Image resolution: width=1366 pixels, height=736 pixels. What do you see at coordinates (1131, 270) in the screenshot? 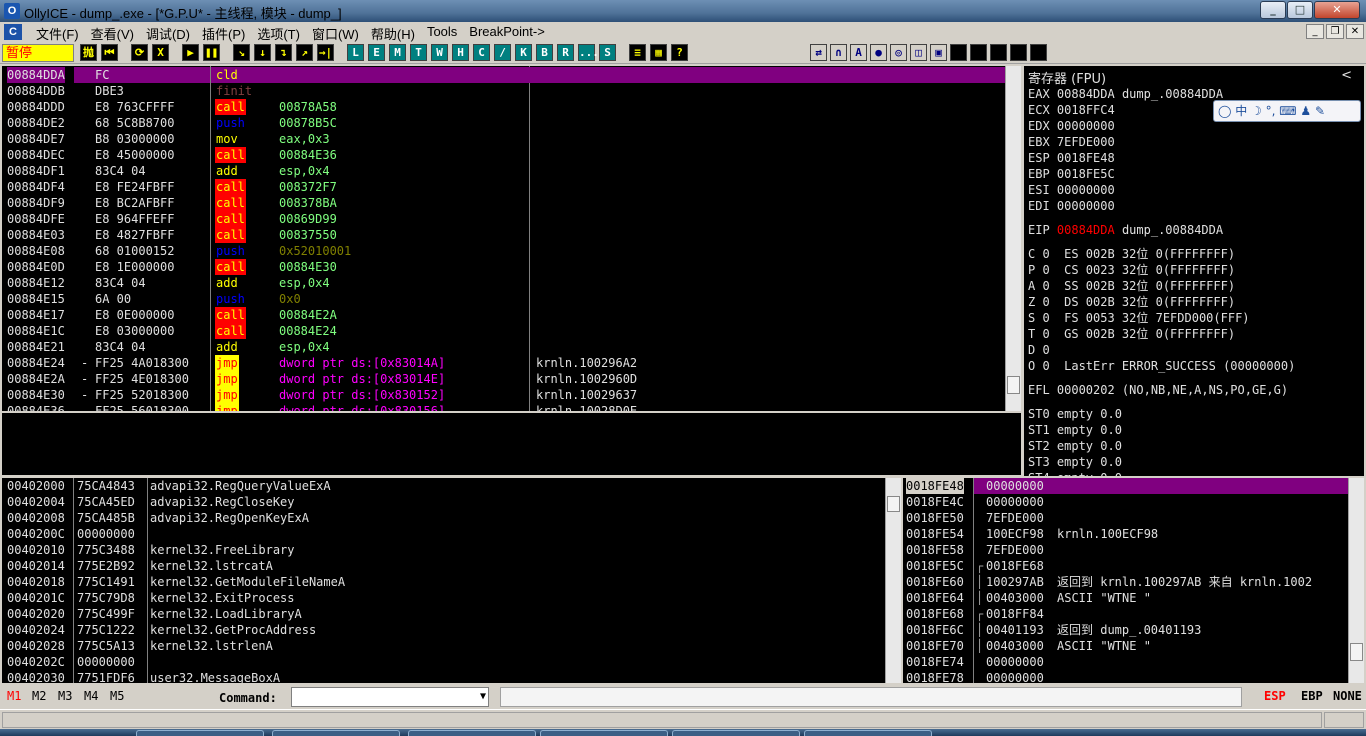
I see `flag-row: P 0 CS 0023 32位 0(FFFFFFFF)` at bounding box center [1131, 270].